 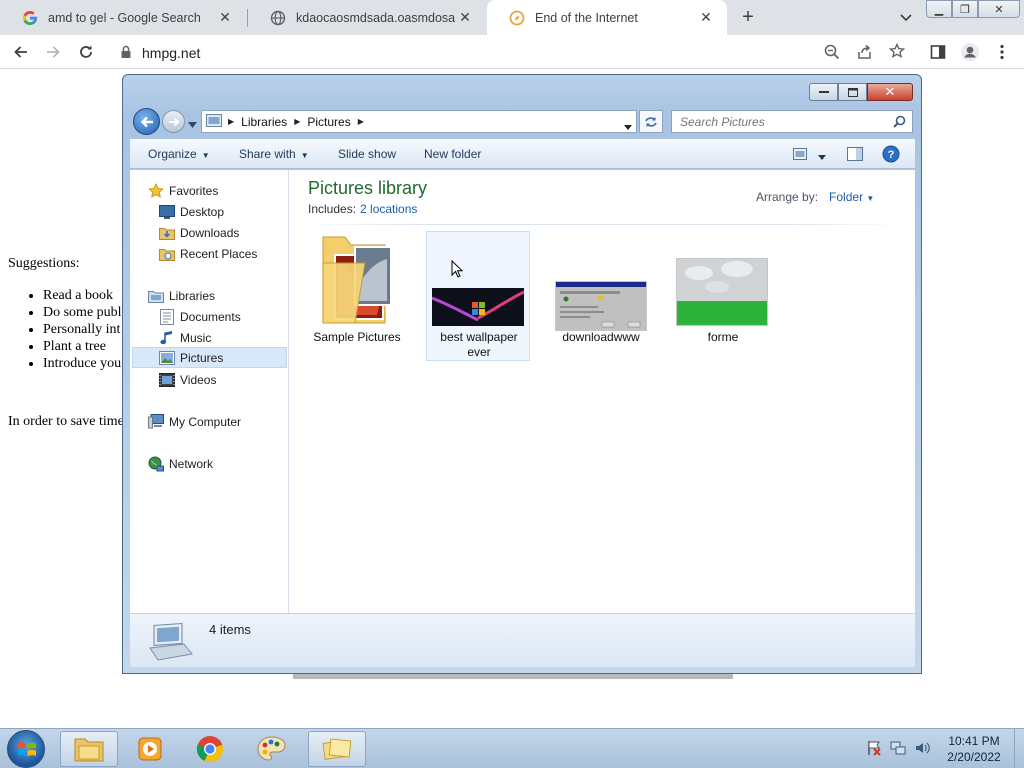 I want to click on taskbar-explorer, so click(x=89, y=749).